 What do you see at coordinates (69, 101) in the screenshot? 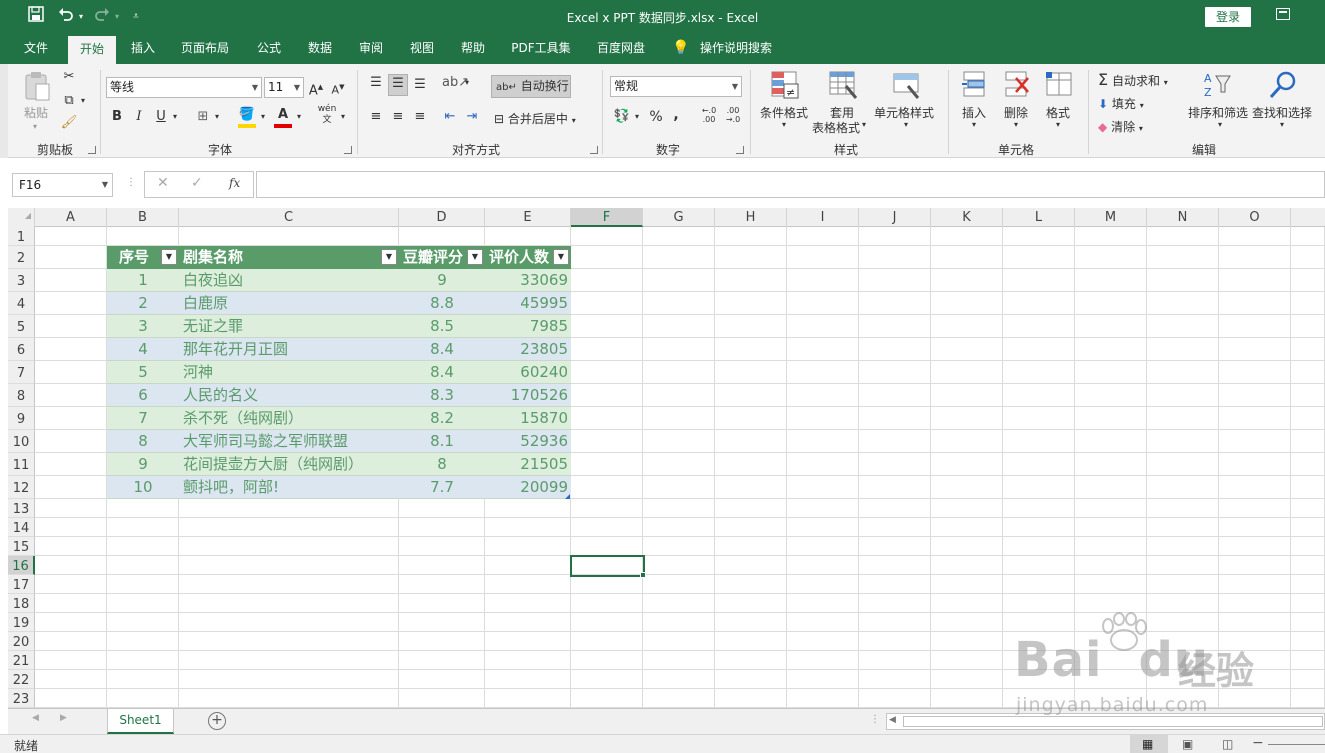
I see `copy-icon: ⧉` at bounding box center [69, 101].